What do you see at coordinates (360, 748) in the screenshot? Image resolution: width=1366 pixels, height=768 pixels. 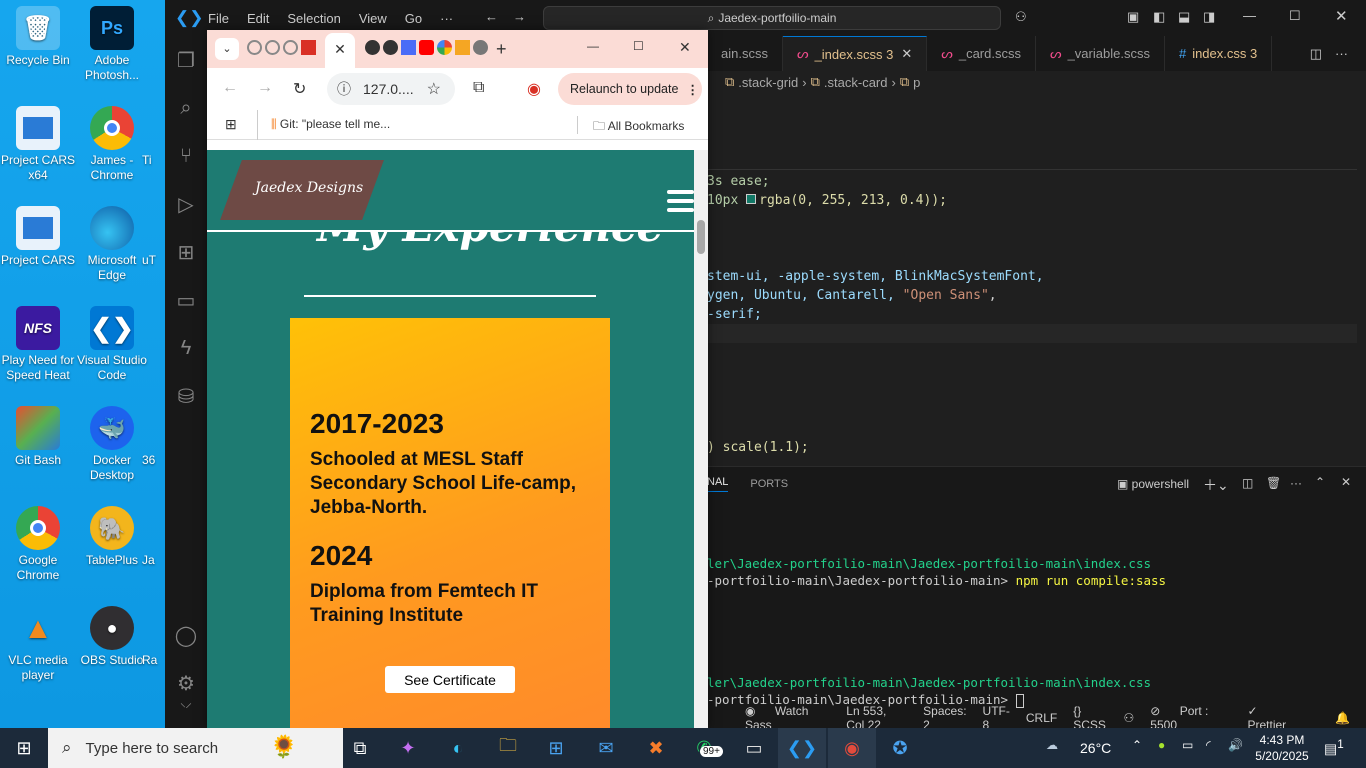 I see `task-view-icon: ⧉` at bounding box center [360, 748].